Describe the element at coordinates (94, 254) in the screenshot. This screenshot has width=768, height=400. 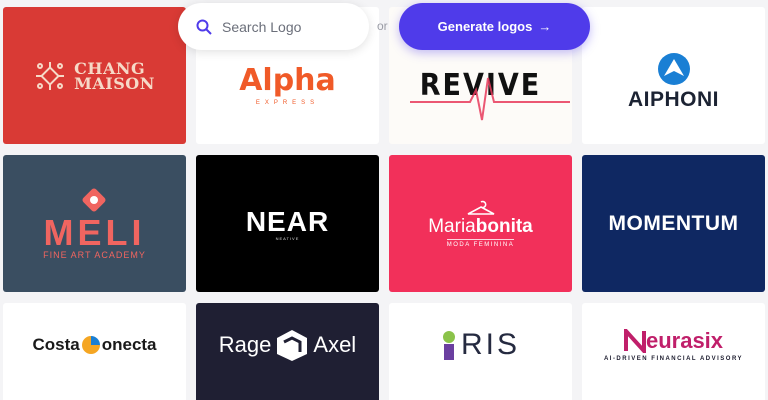
I see `meli-sub-text: FINE ART ACADEMY` at that location.